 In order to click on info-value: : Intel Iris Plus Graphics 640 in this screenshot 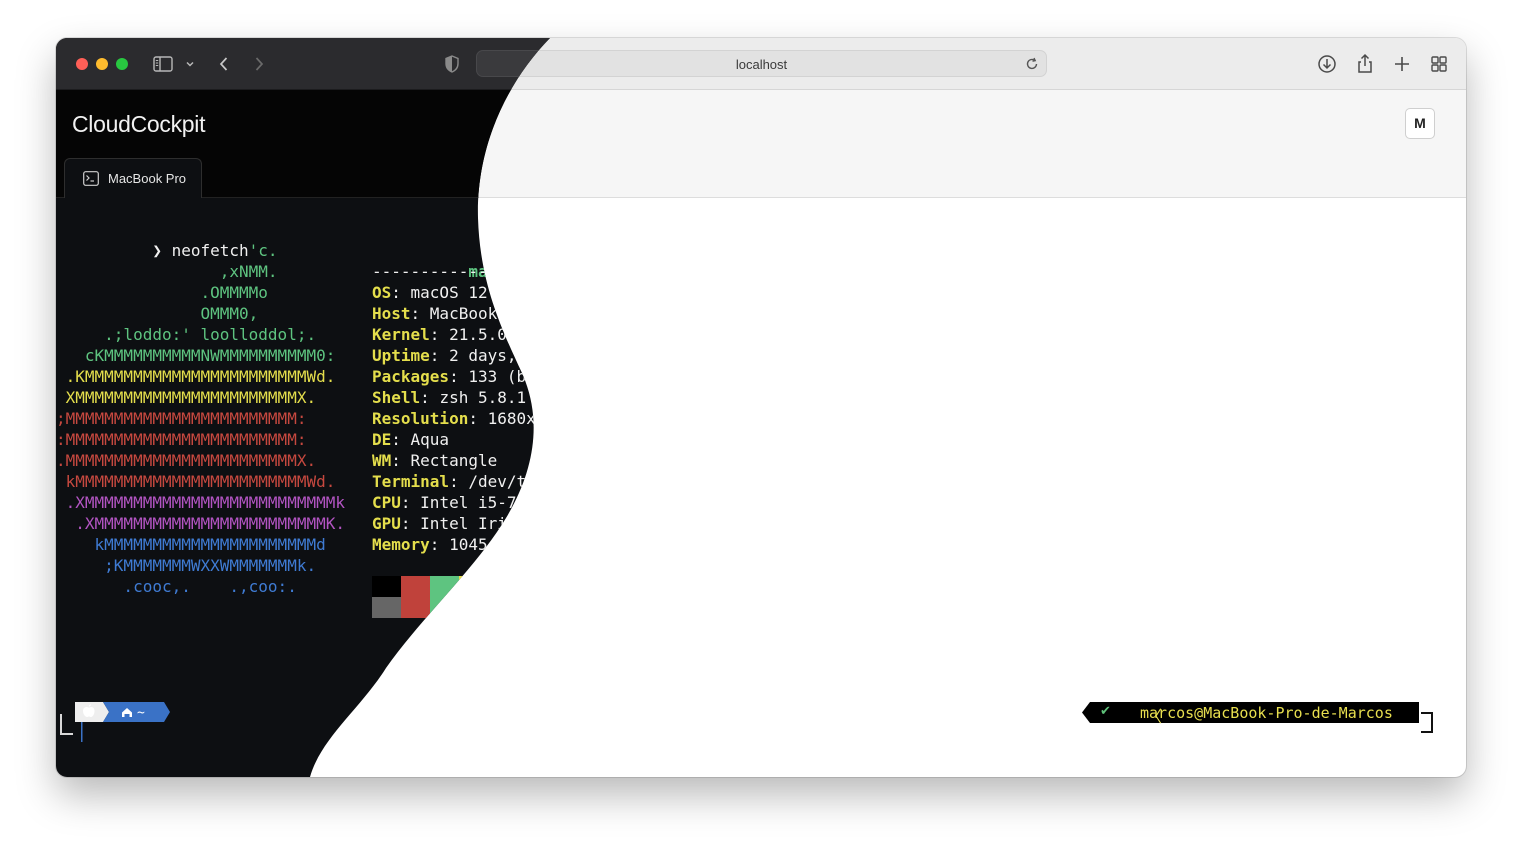, I will do `click(545, 523)`.